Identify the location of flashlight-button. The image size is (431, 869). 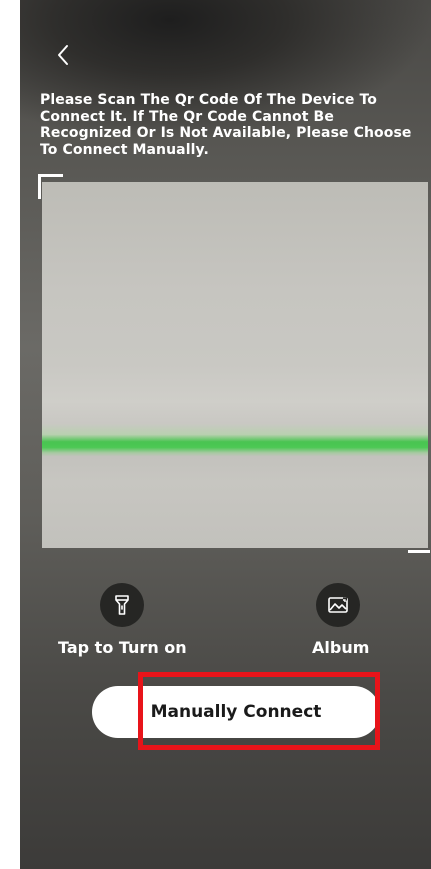
(122, 605).